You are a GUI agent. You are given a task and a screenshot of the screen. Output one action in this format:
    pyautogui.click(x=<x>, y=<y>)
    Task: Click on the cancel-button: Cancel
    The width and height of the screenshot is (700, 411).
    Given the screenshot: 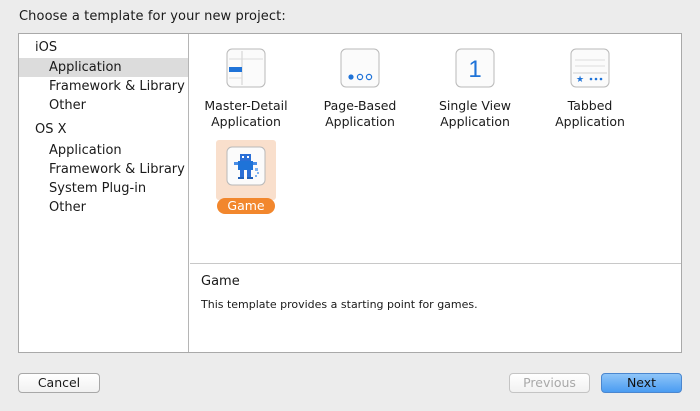 What is the action you would take?
    pyautogui.click(x=59, y=383)
    